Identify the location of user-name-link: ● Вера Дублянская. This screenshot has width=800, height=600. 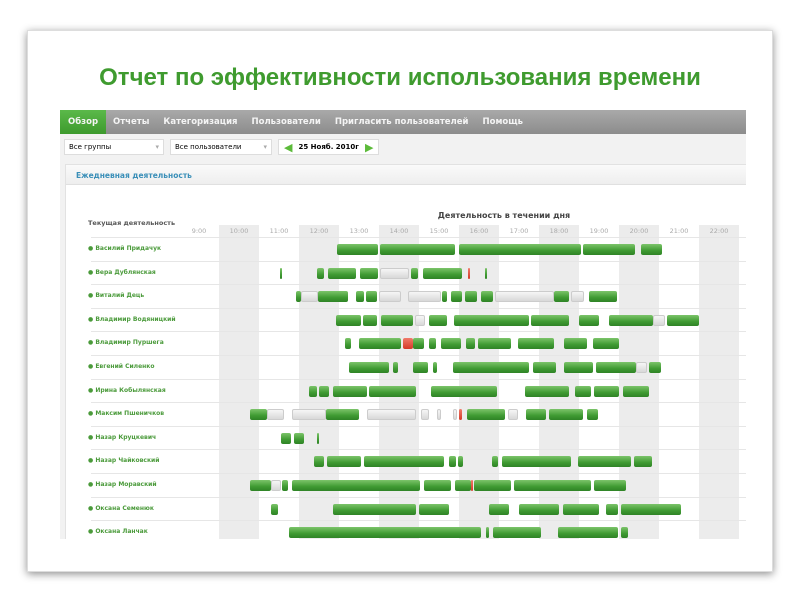
(122, 272).